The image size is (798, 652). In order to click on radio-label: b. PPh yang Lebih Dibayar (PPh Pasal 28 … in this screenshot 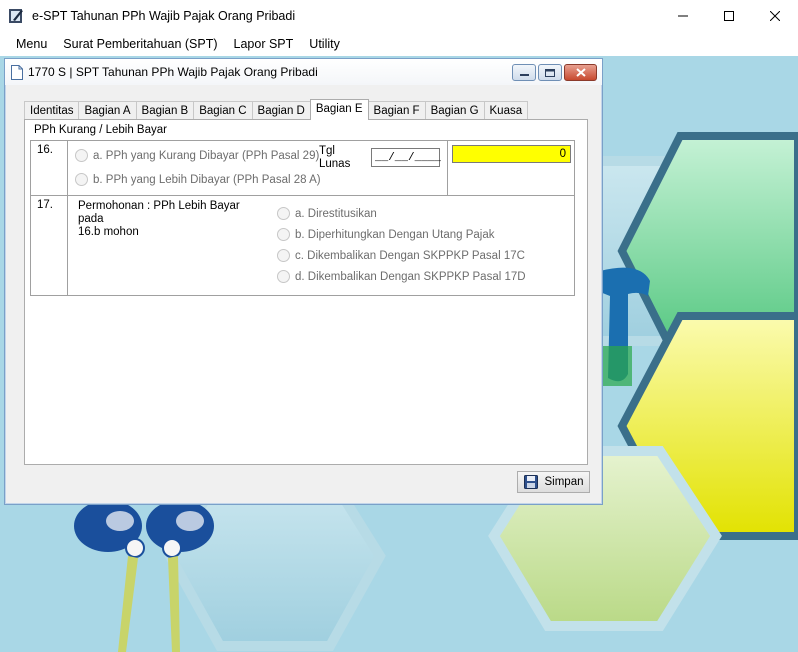, I will do `click(207, 179)`.